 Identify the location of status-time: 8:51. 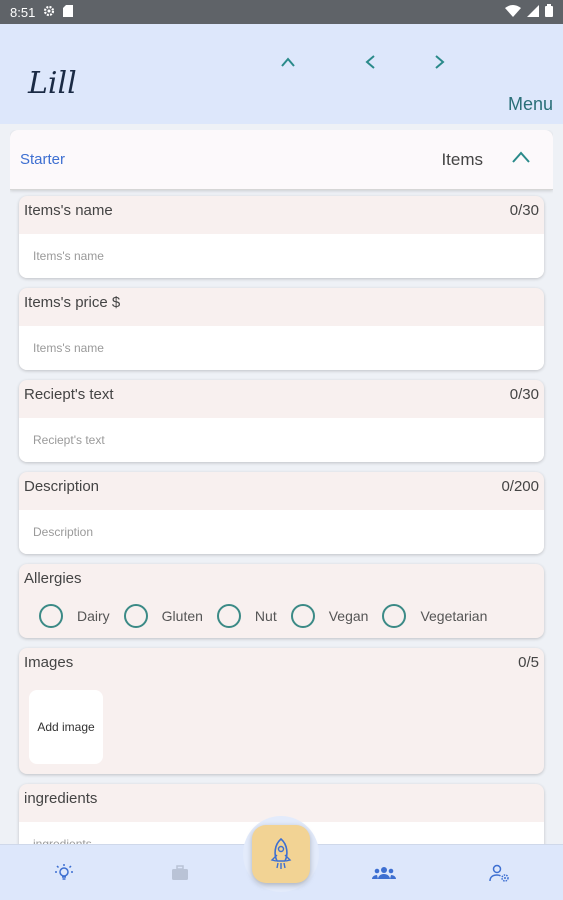
(23, 12).